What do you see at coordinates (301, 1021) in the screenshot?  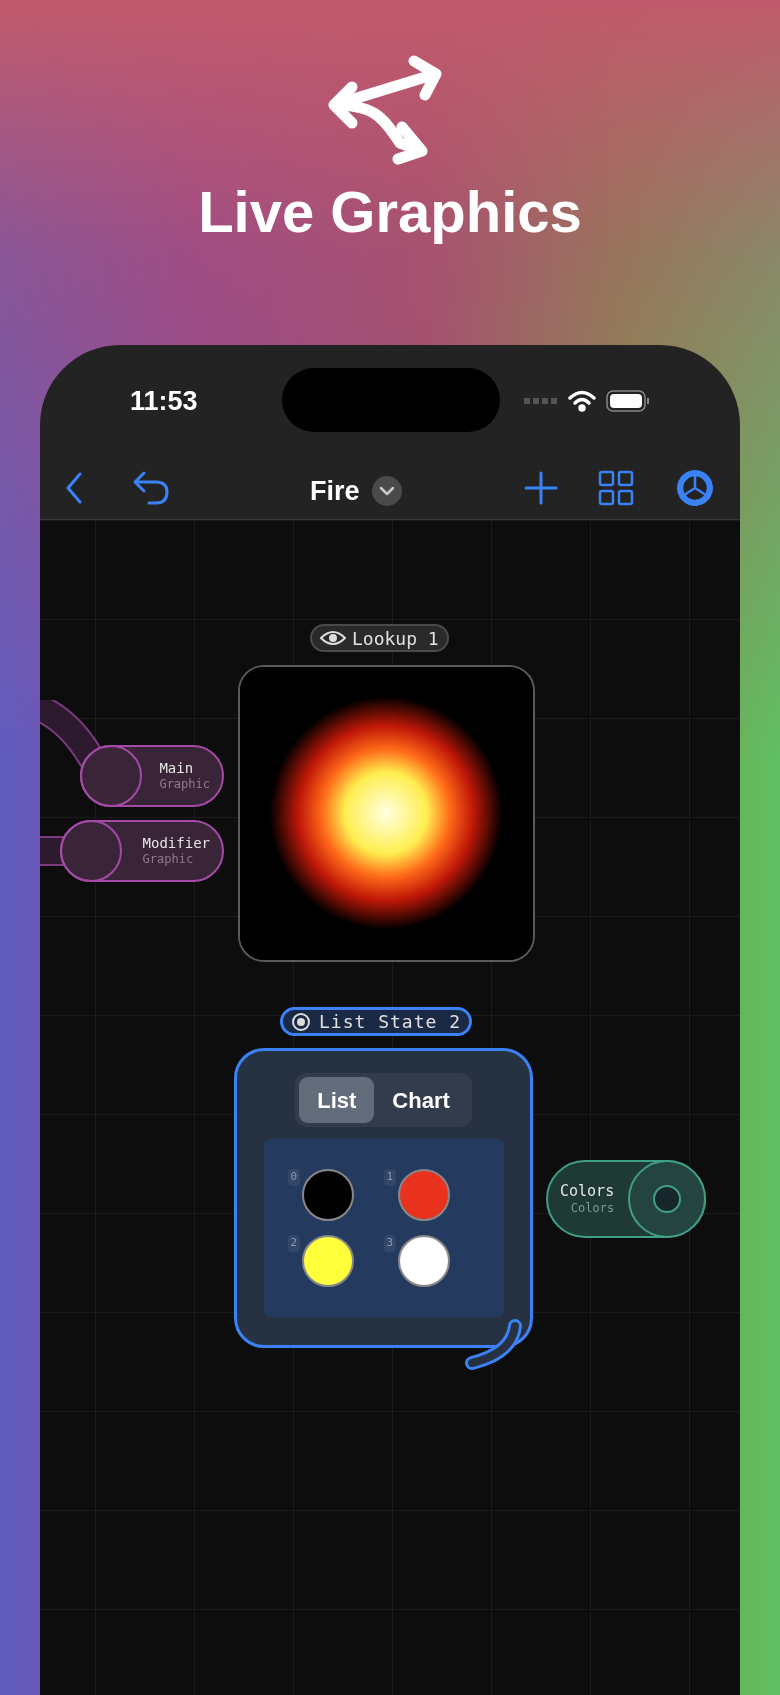 I see `radio-icon` at bounding box center [301, 1021].